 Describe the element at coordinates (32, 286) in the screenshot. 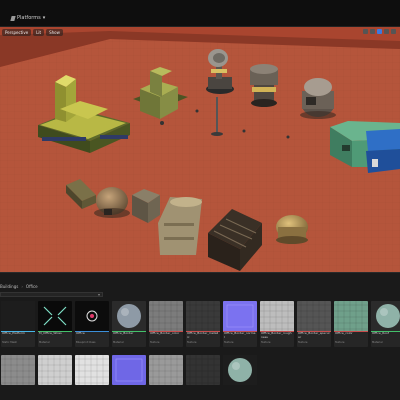

I see `breadcrumb-item: Office` at that location.